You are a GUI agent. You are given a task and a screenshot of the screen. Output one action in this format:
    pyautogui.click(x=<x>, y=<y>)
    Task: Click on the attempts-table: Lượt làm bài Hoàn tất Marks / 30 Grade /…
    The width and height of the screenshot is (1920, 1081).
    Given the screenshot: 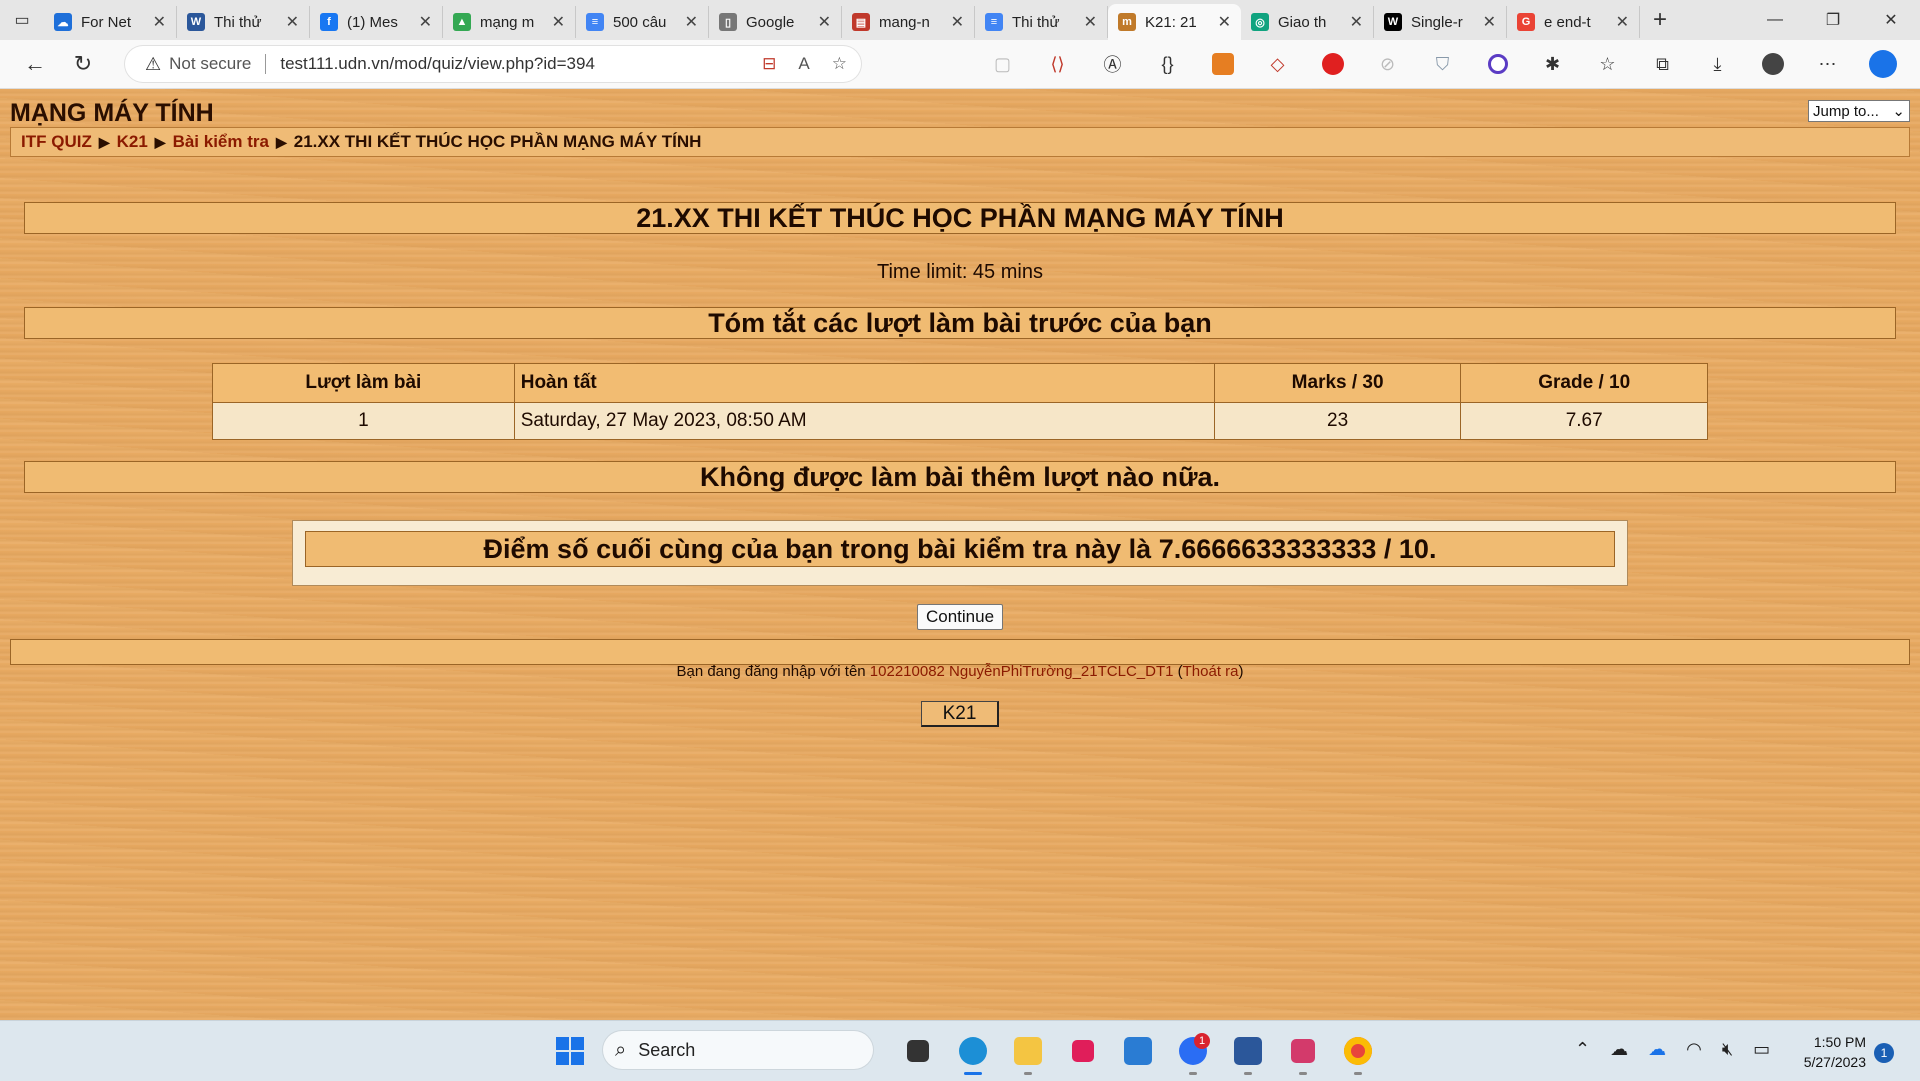 What is the action you would take?
    pyautogui.click(x=960, y=401)
    